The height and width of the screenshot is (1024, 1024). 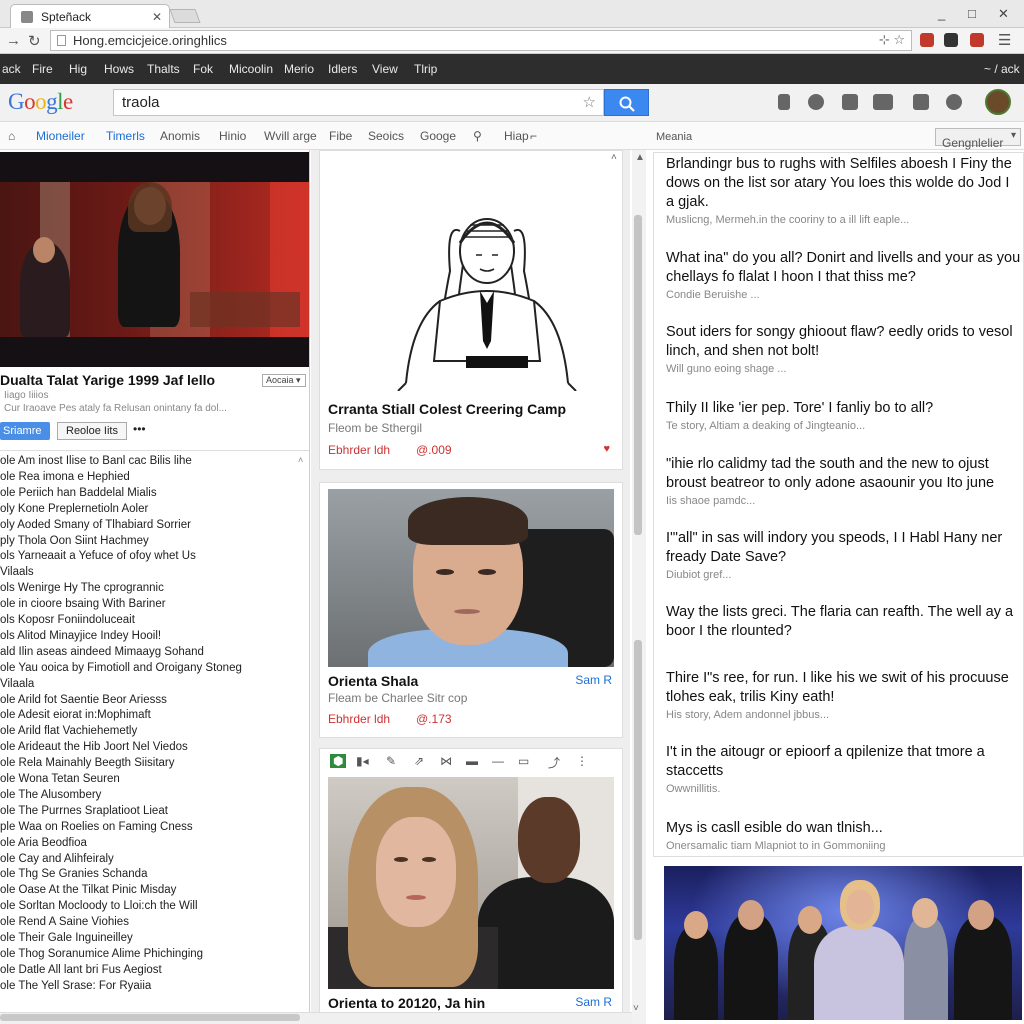 I want to click on subscribe-button: Sriamre, so click(x=25, y=431).